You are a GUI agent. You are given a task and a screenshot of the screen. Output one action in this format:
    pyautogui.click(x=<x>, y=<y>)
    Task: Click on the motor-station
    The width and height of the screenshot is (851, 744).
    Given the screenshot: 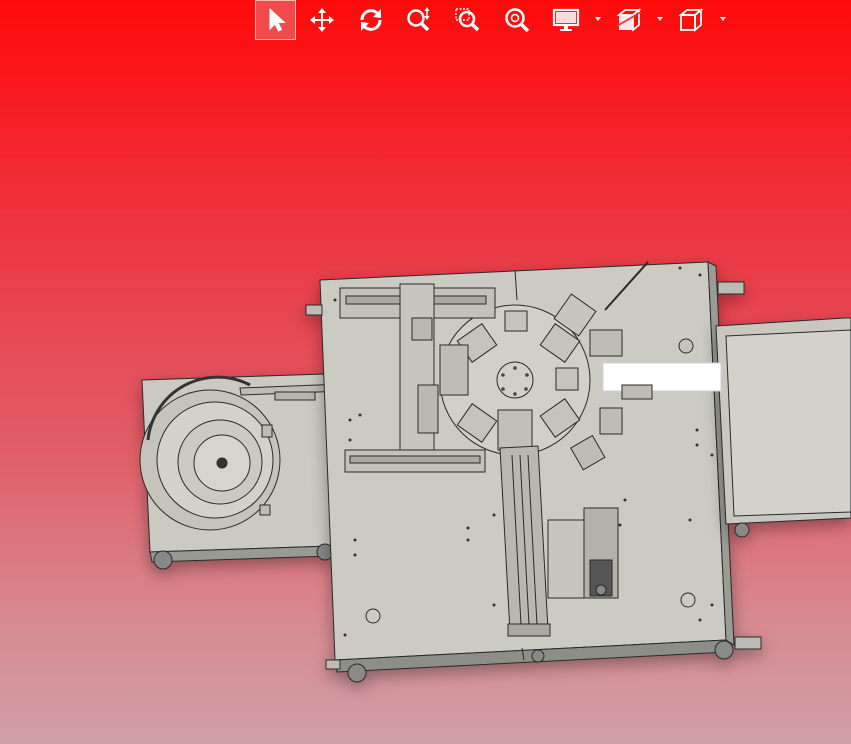 What is the action you would take?
    pyautogui.click(x=583, y=553)
    